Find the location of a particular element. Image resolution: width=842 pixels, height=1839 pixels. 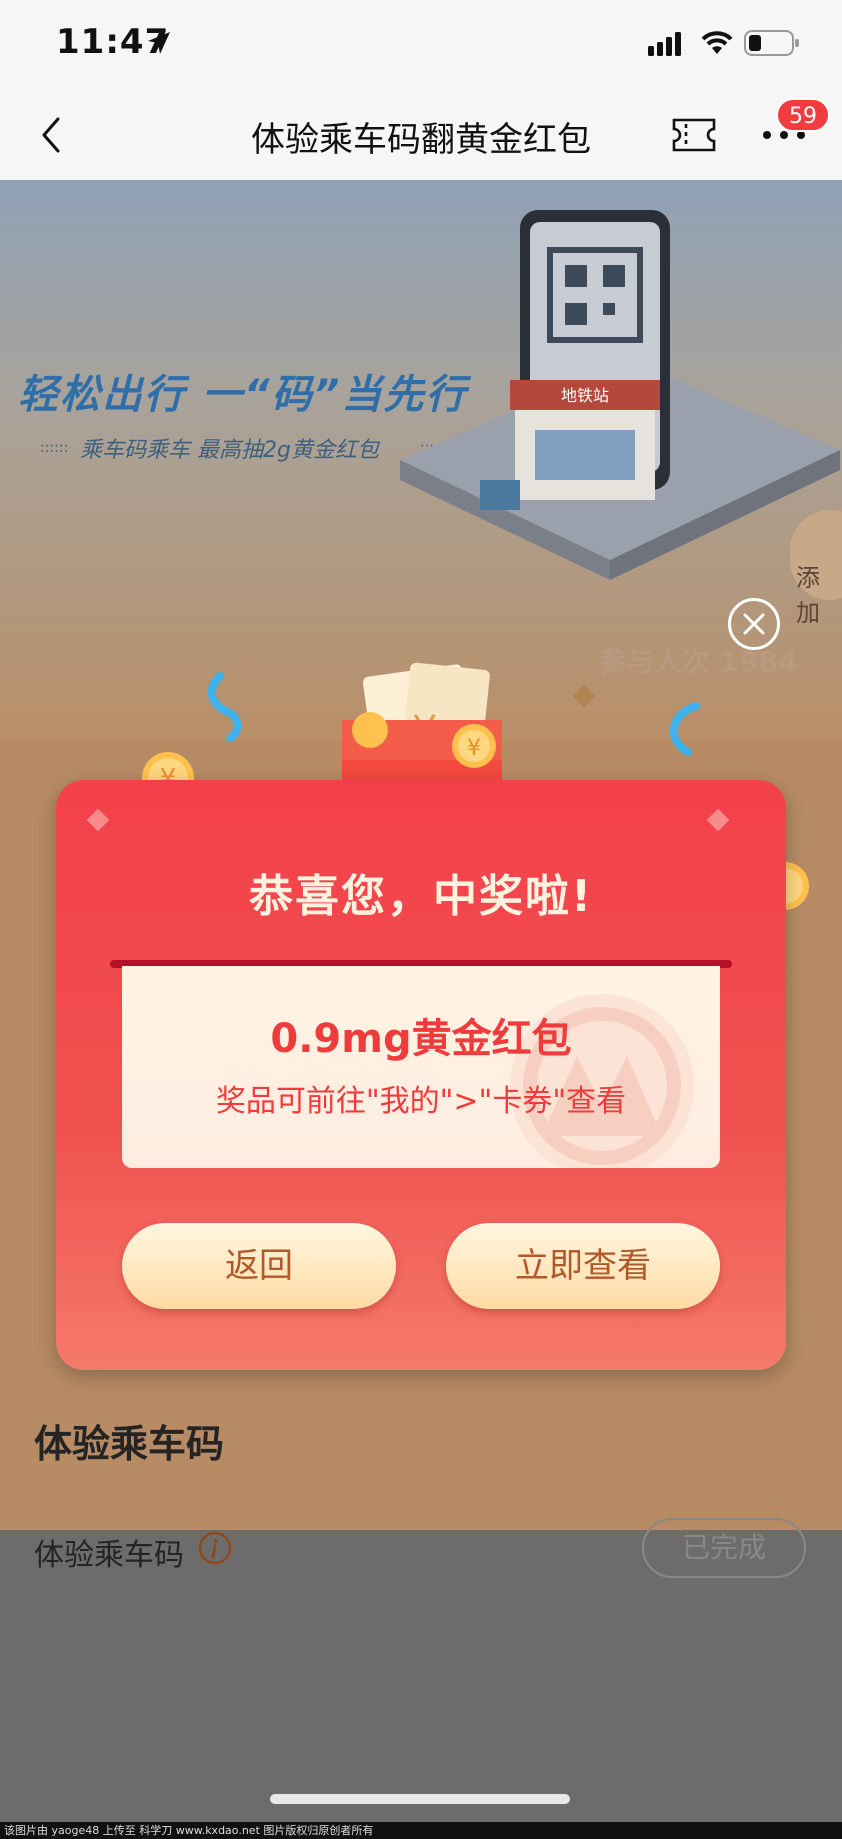

notification-badge: 59 is located at coordinates (803, 115).